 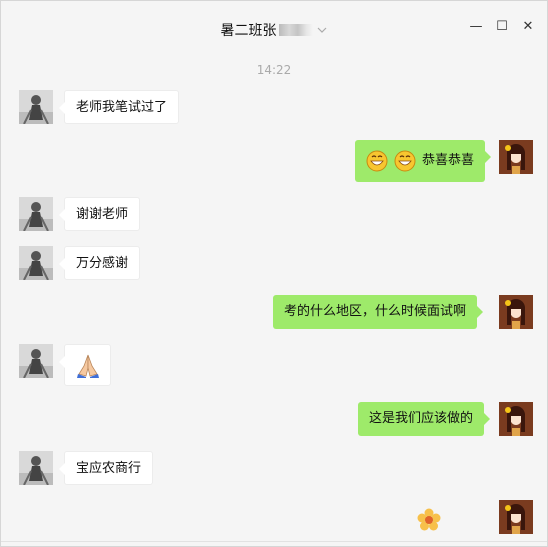 What do you see at coordinates (322, 30) in the screenshot?
I see `chevron-down-icon` at bounding box center [322, 30].